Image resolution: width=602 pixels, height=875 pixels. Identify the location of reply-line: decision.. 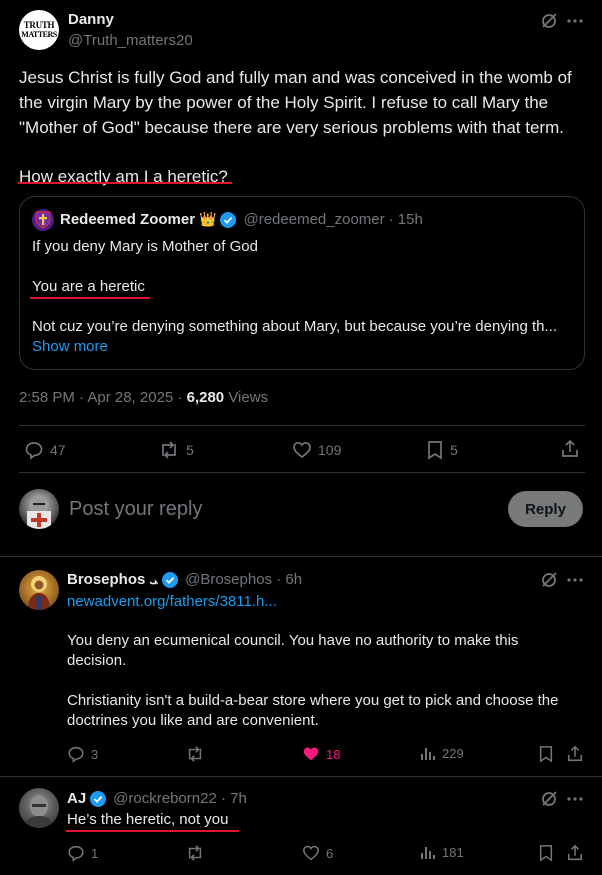
(97, 660).